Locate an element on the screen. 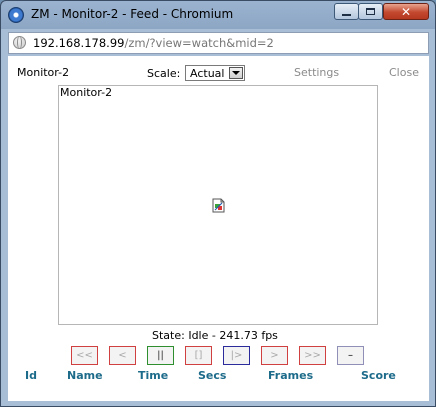 This screenshot has width=436, height=407. maximize-button is located at coordinates (370, 11).